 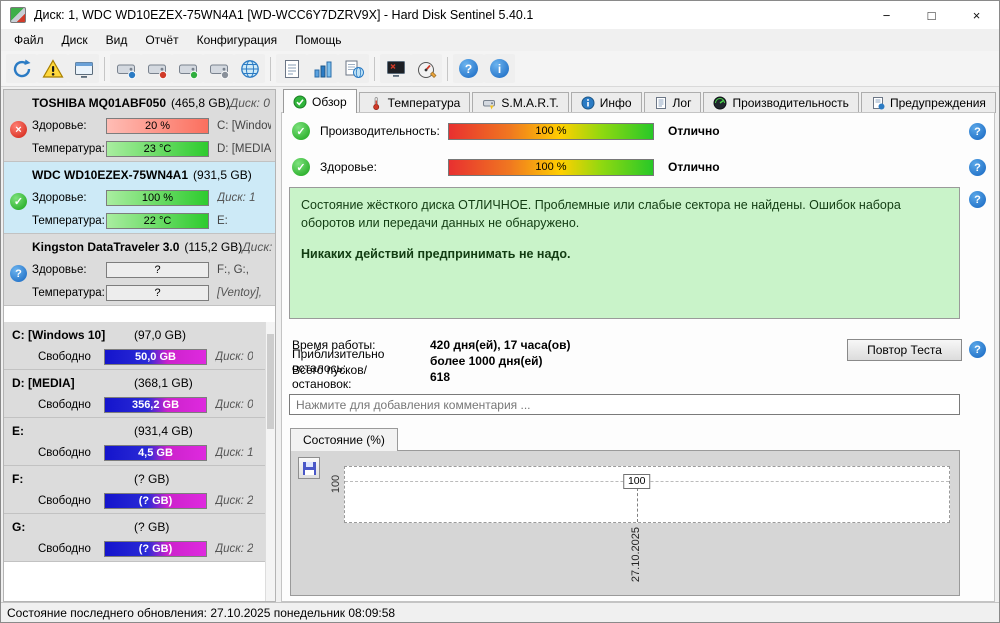 I want to click on disk-number: Диск:, so click(x=257, y=247).